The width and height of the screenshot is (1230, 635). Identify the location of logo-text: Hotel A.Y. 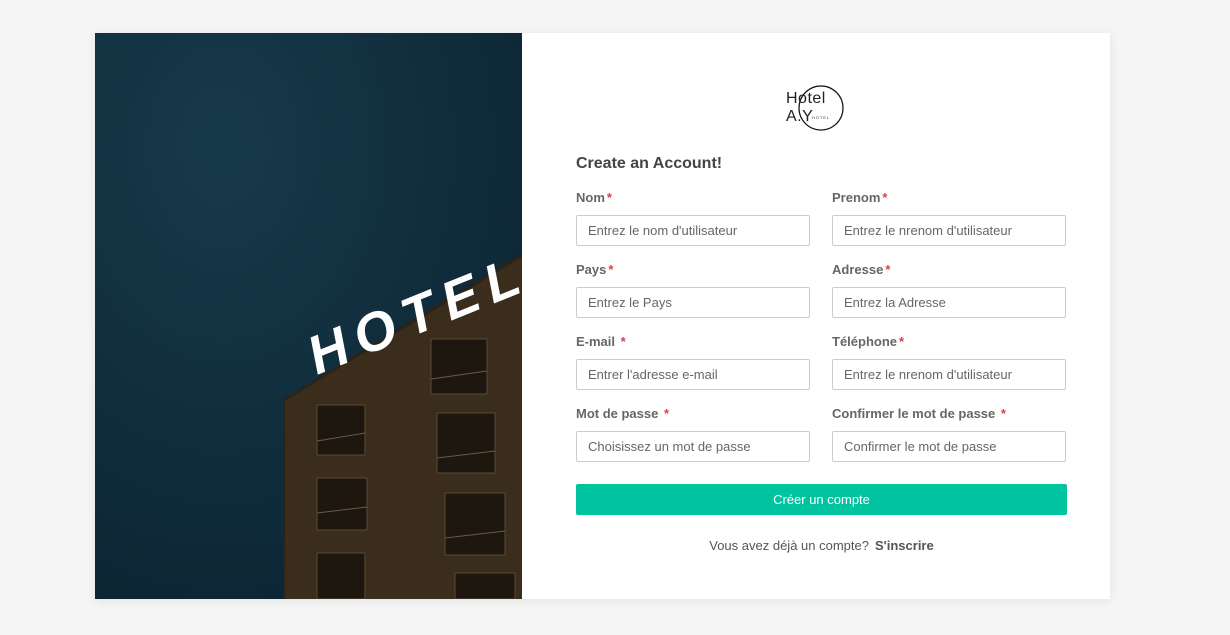
(806, 107).